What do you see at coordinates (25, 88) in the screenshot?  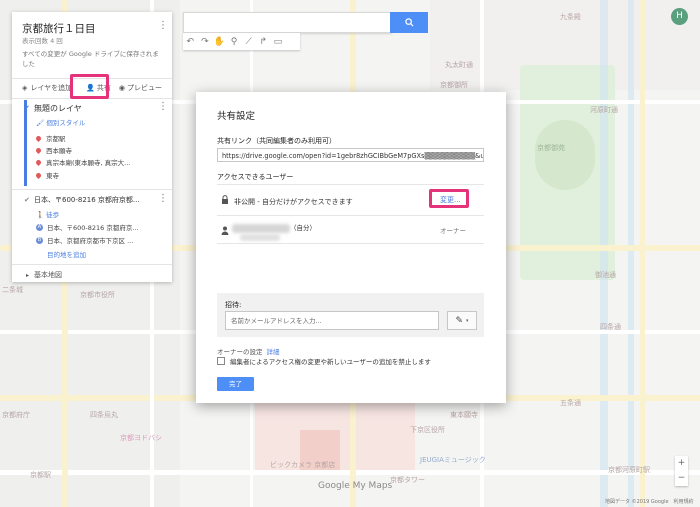 I see `layers-icon: ◈` at bounding box center [25, 88].